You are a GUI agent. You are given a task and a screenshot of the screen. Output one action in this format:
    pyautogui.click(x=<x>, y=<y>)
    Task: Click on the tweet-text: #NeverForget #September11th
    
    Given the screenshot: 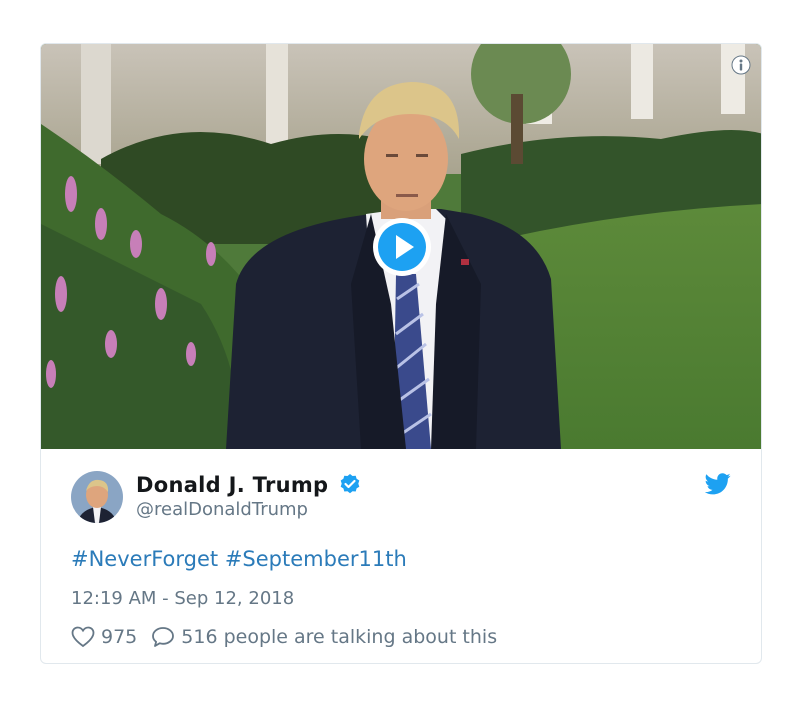 What is the action you would take?
    pyautogui.click(x=239, y=559)
    